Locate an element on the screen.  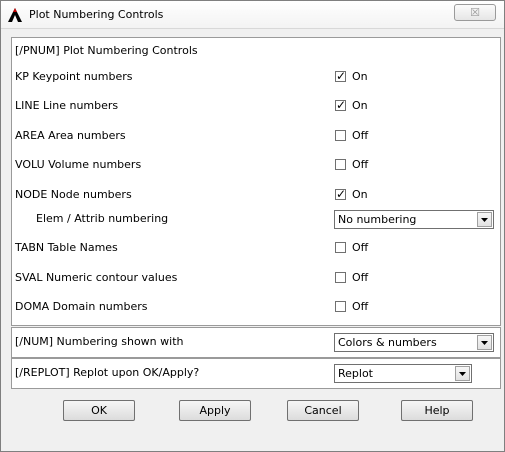
num-select: Colors & numbers is located at coordinates (414, 342).